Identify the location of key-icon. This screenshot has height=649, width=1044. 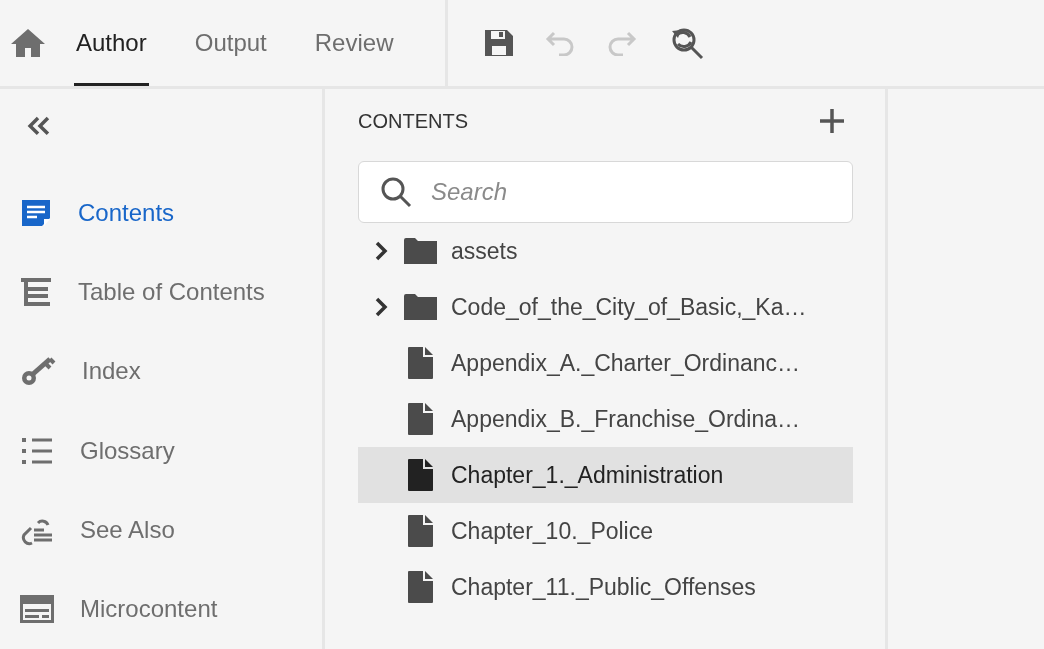
(38, 371).